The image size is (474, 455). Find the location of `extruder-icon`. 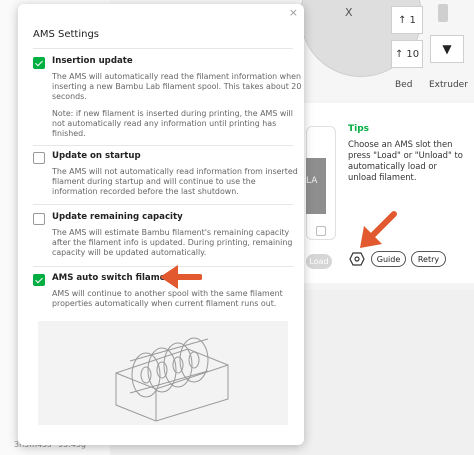

extruder-icon is located at coordinates (443, 13).